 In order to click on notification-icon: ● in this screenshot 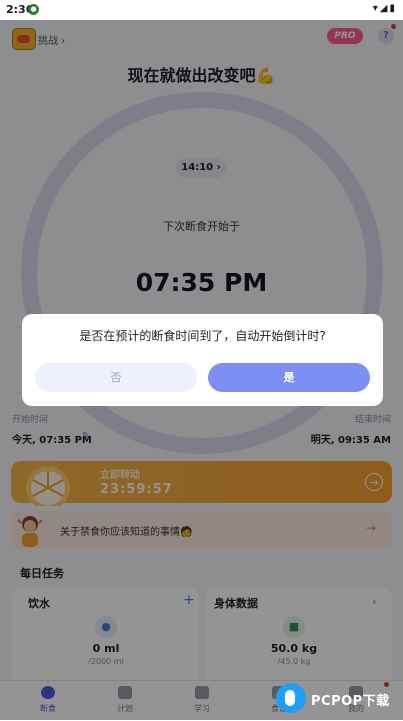, I will do `click(33, 9)`.